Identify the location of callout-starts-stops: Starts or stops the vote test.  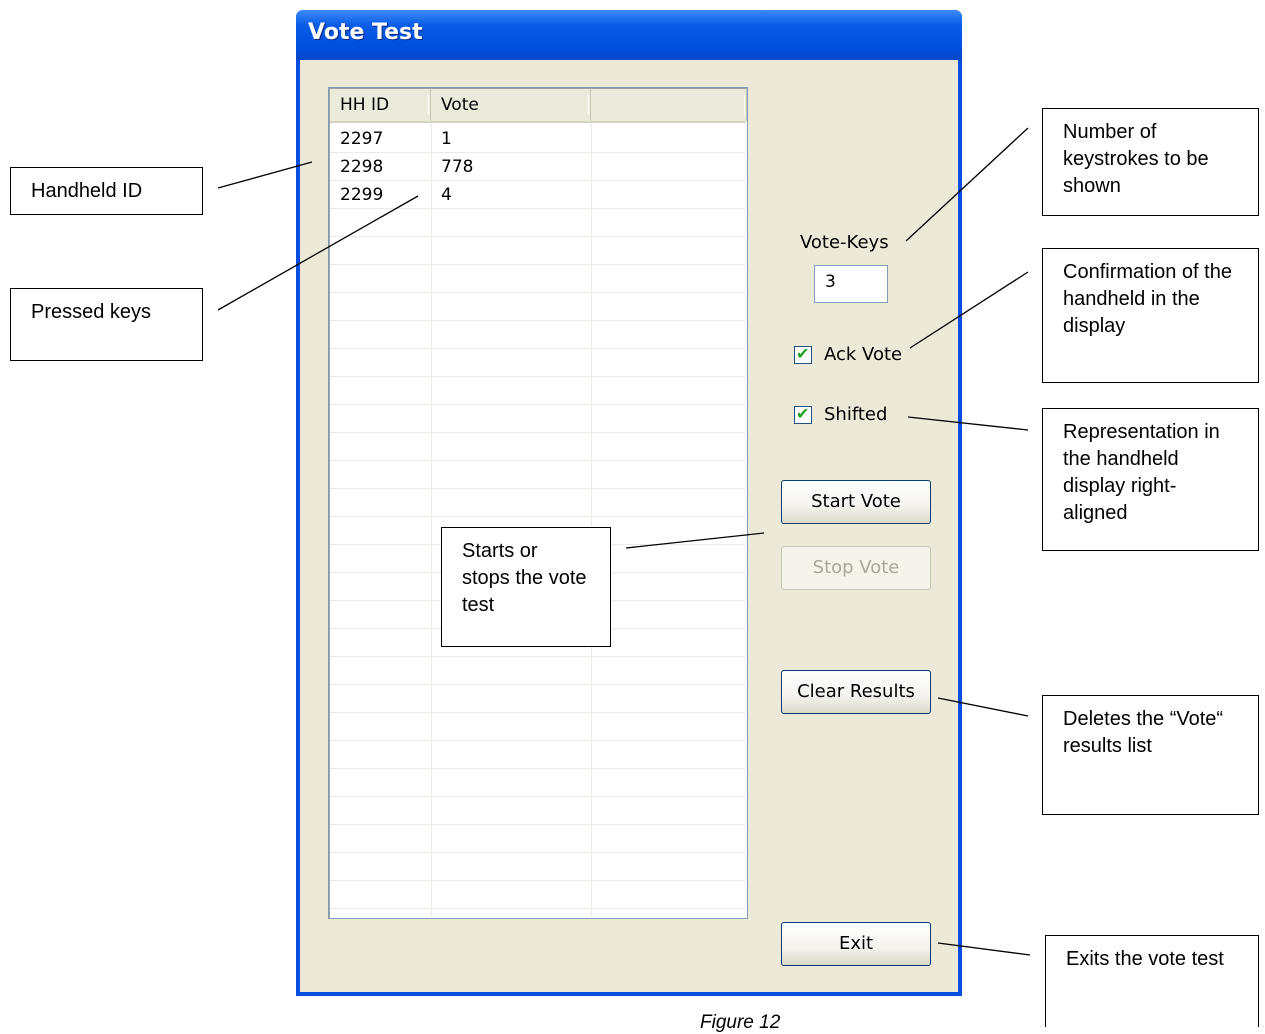
(526, 587).